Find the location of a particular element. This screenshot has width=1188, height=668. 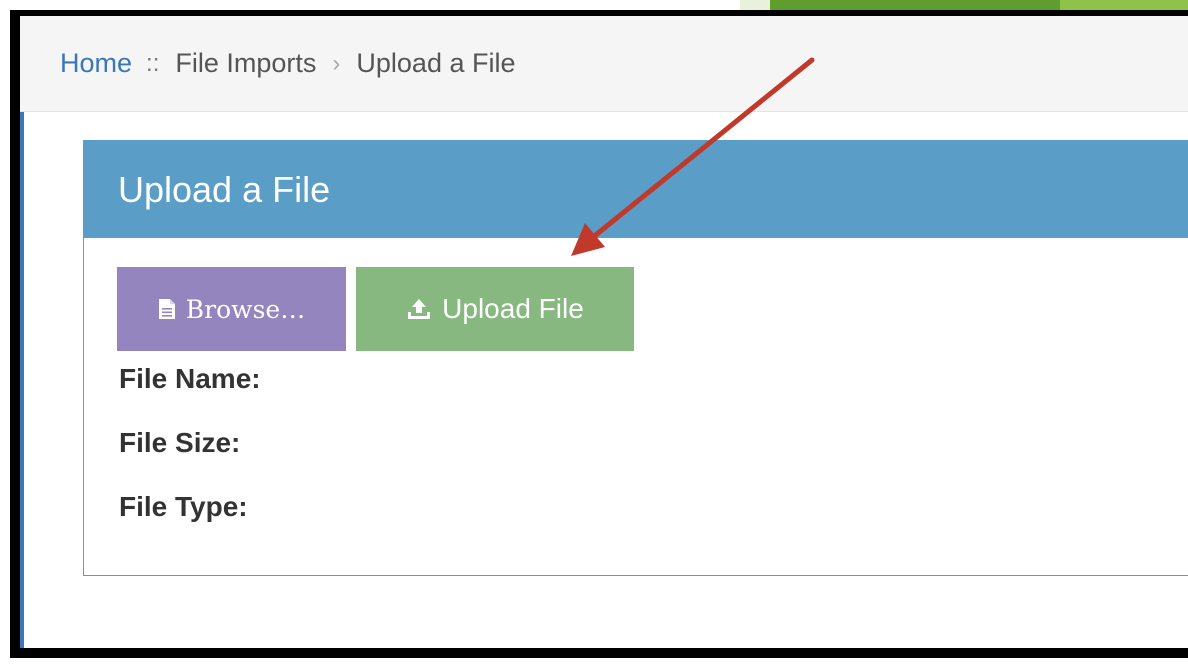

file-size-label: File Size: is located at coordinates (180, 442).